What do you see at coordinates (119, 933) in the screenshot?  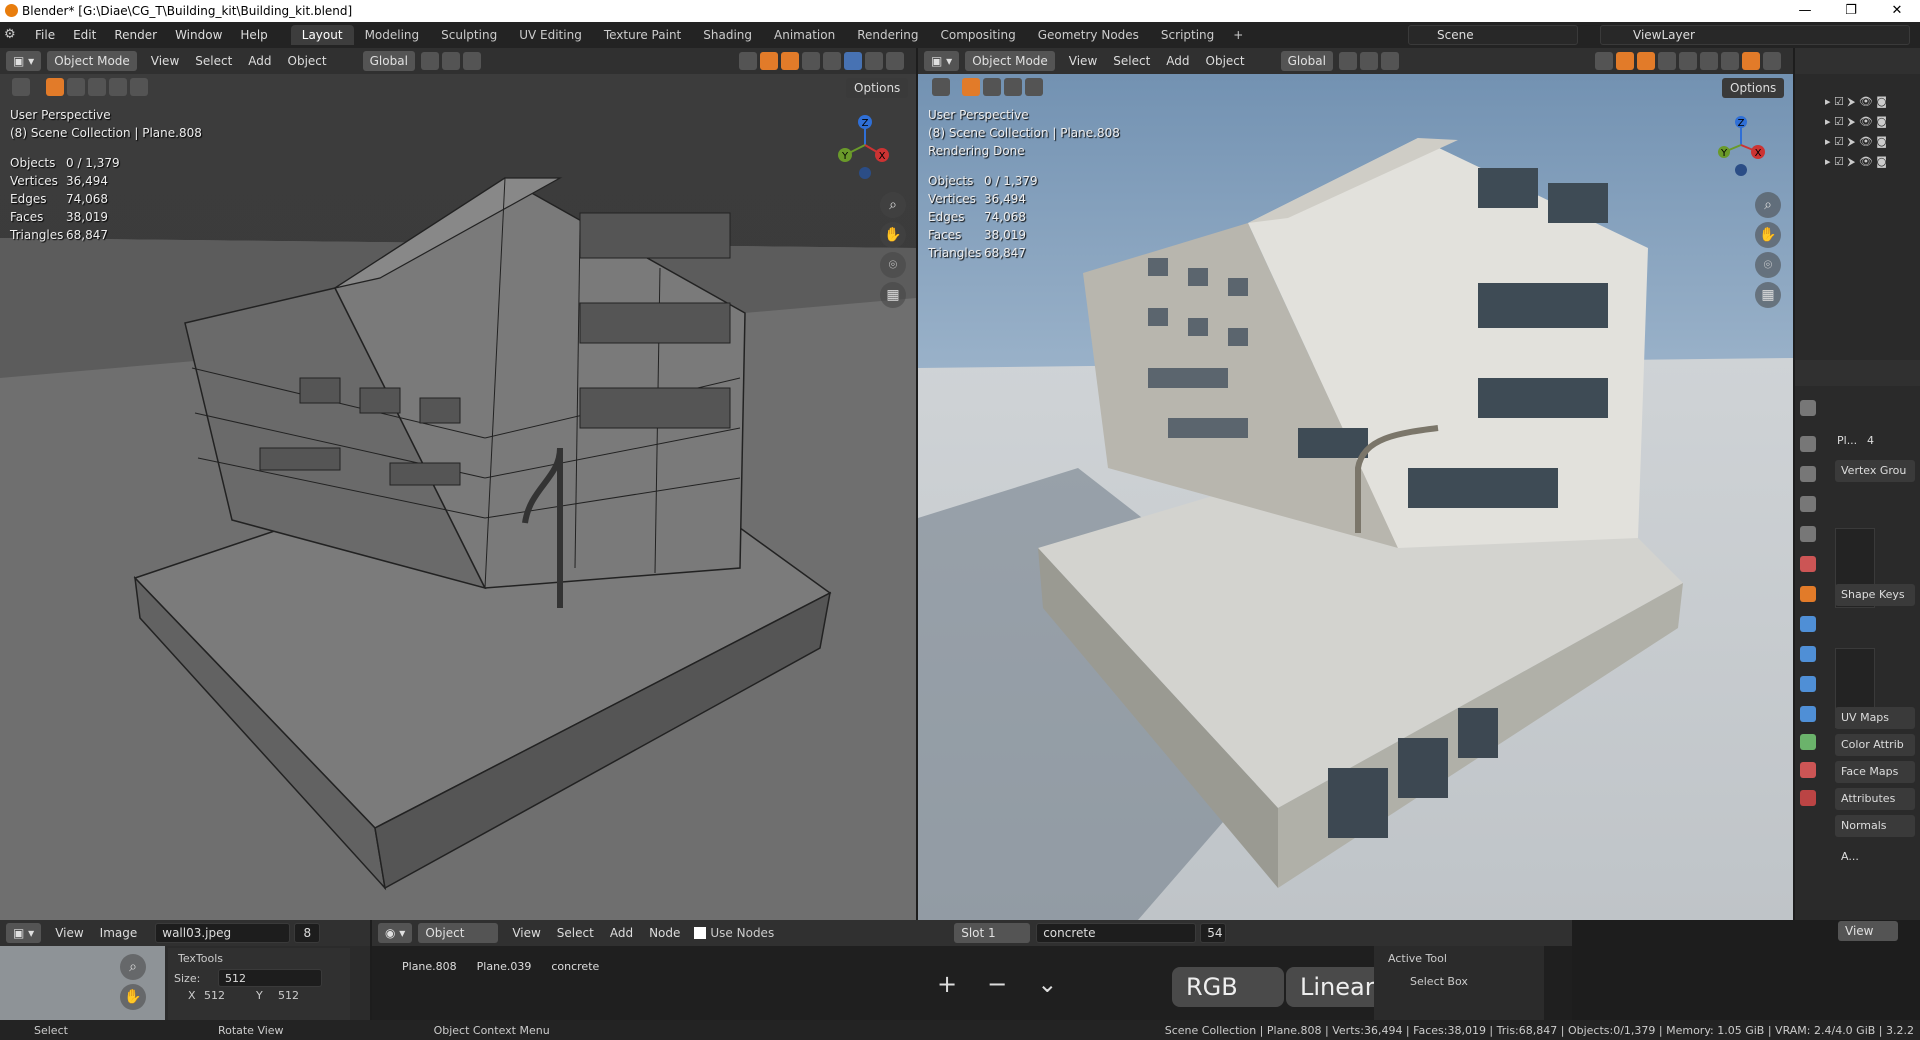 I see `menu-image: Image` at bounding box center [119, 933].